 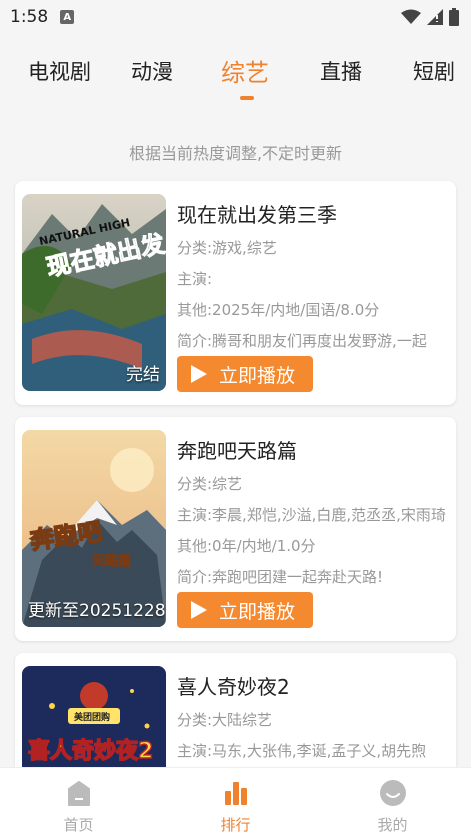 I want to click on show-title: 奔跑吧天路篇, so click(x=237, y=449).